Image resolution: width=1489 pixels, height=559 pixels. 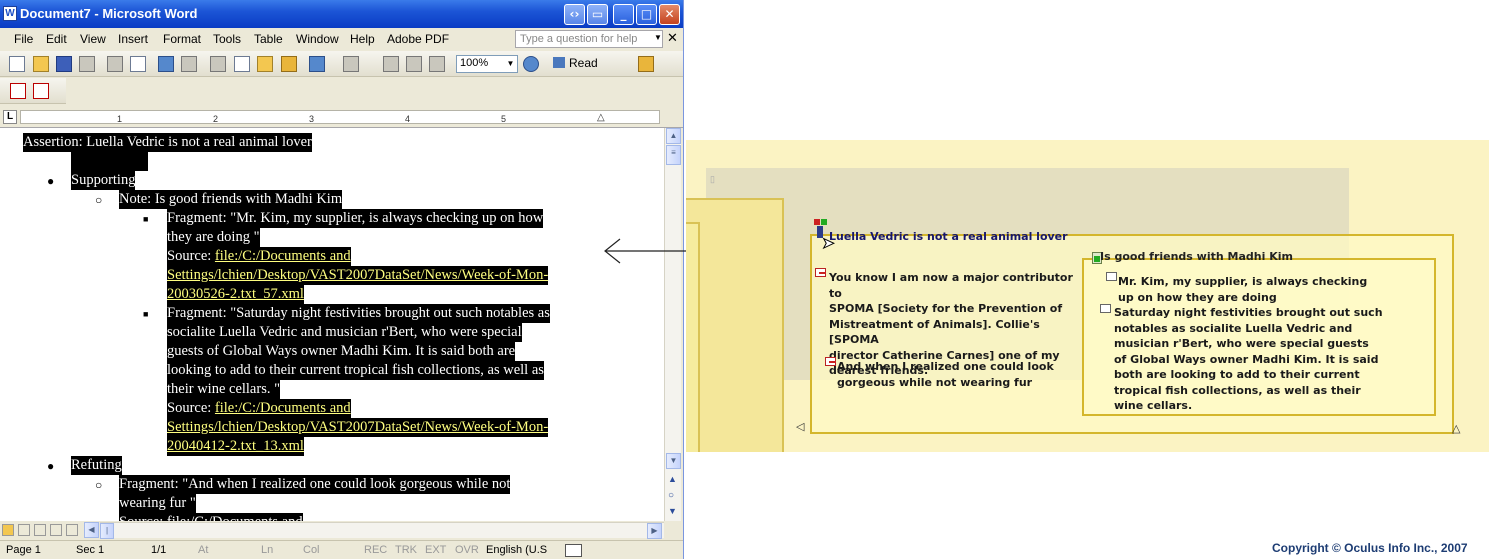 What do you see at coordinates (531, 64) in the screenshot?
I see `help-icon` at bounding box center [531, 64].